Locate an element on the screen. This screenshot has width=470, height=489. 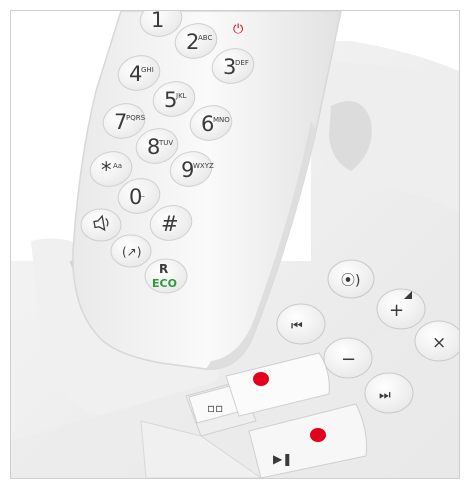
volume-up-label: + is located at coordinates (396, 310).